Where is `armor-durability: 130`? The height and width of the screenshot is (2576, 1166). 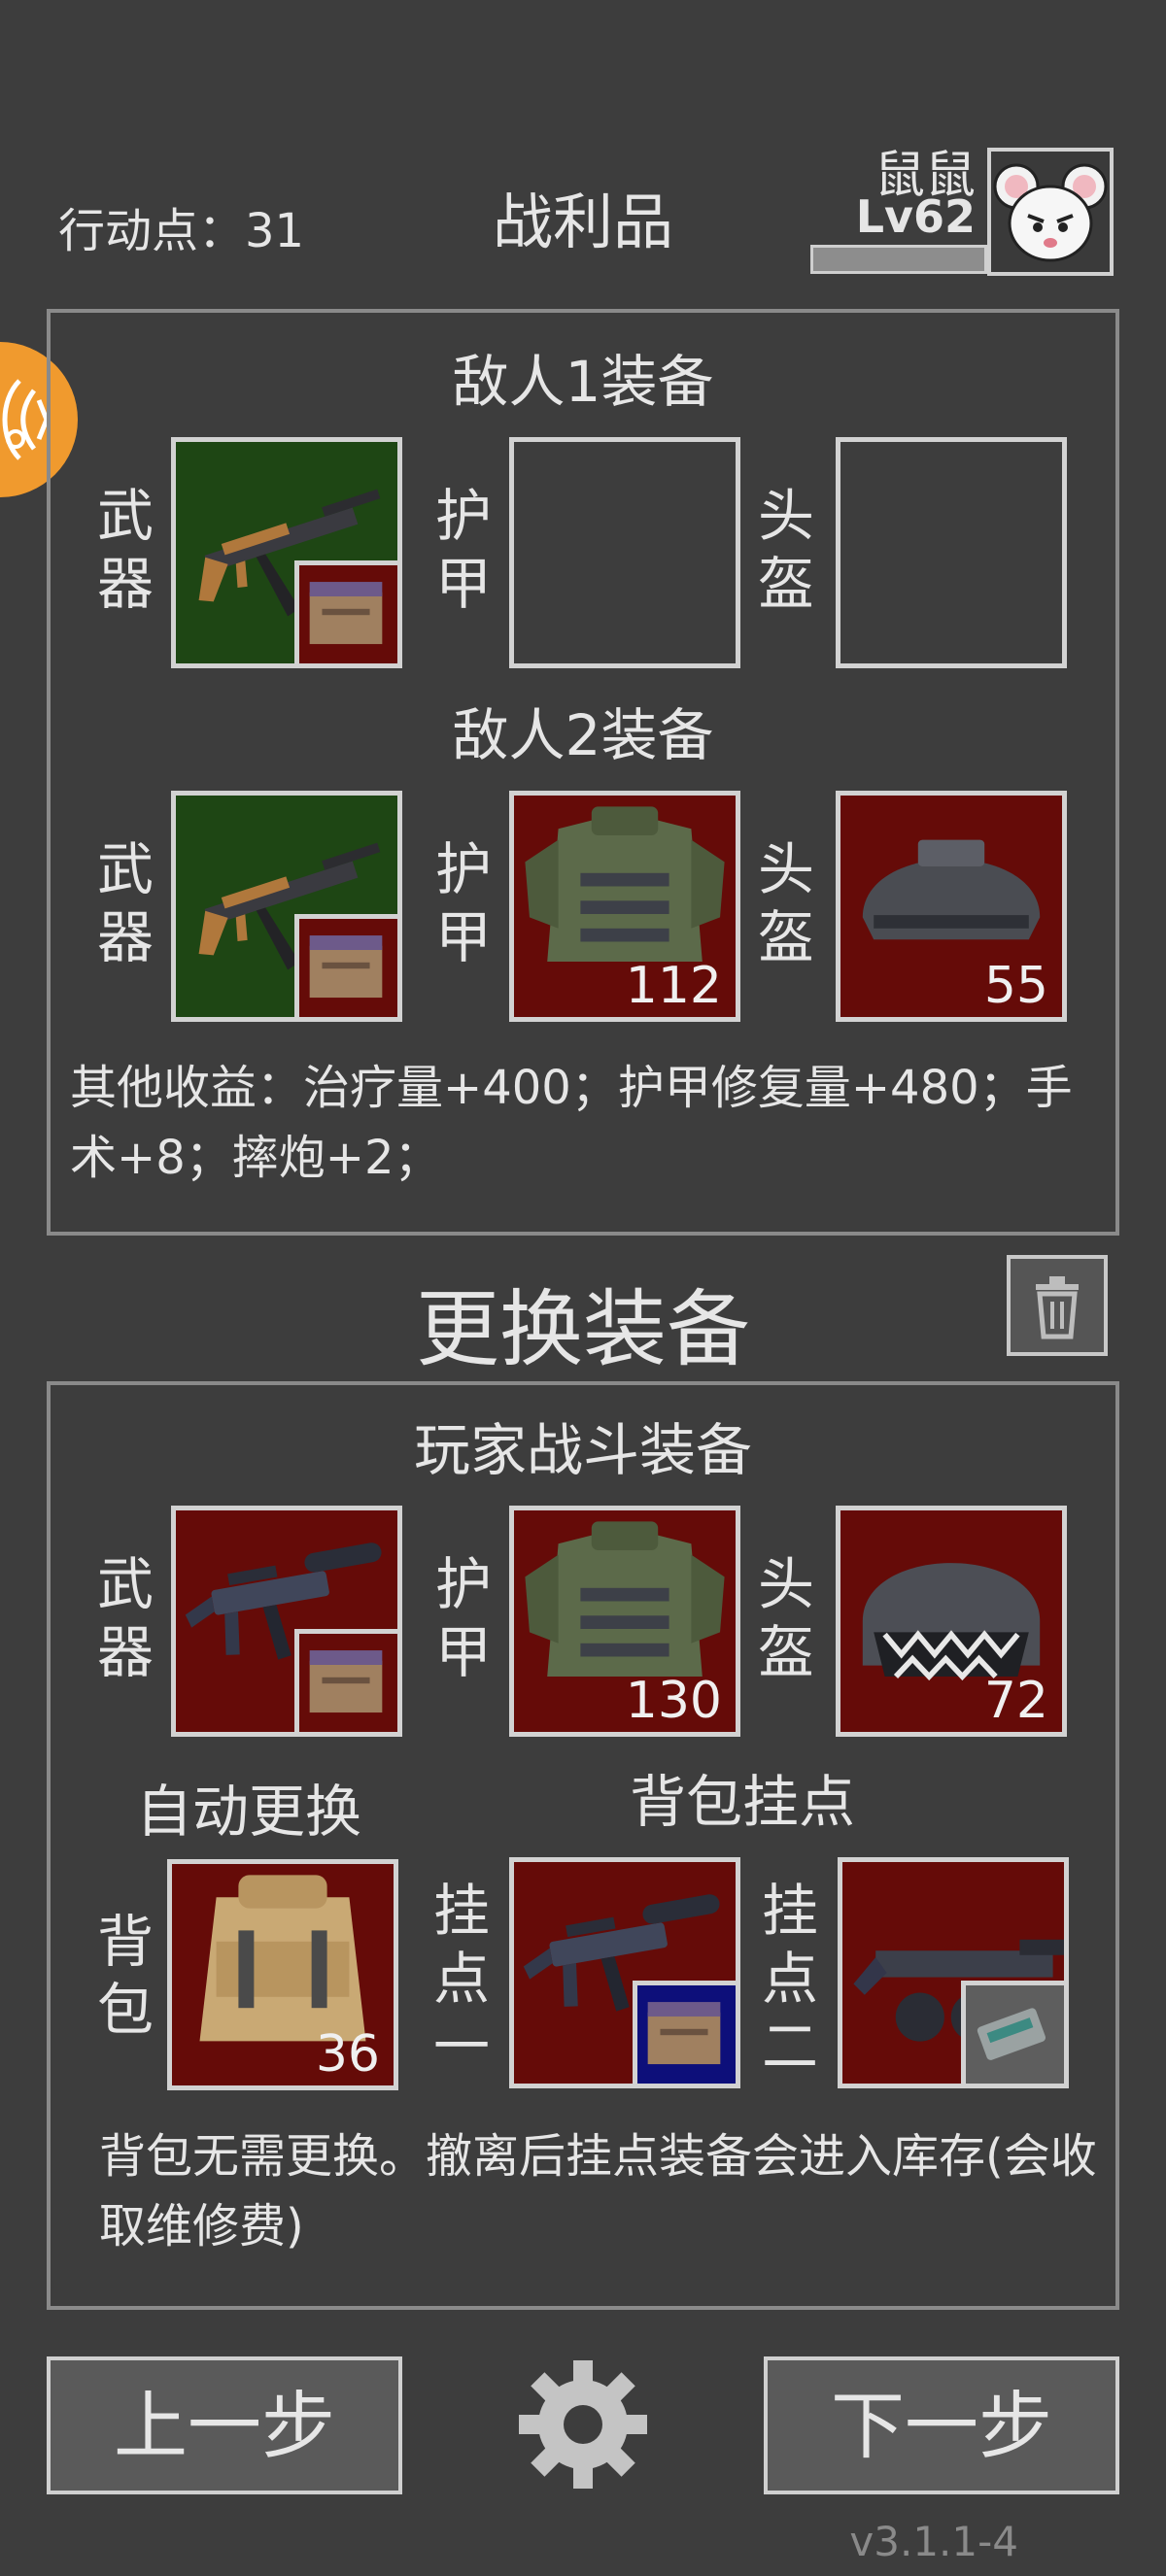 armor-durability: 130 is located at coordinates (673, 1701).